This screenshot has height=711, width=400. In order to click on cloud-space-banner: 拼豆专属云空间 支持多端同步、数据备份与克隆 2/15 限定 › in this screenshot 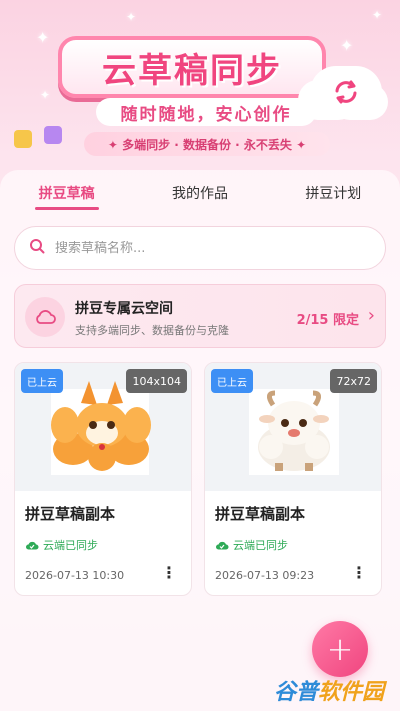, I will do `click(200, 316)`.